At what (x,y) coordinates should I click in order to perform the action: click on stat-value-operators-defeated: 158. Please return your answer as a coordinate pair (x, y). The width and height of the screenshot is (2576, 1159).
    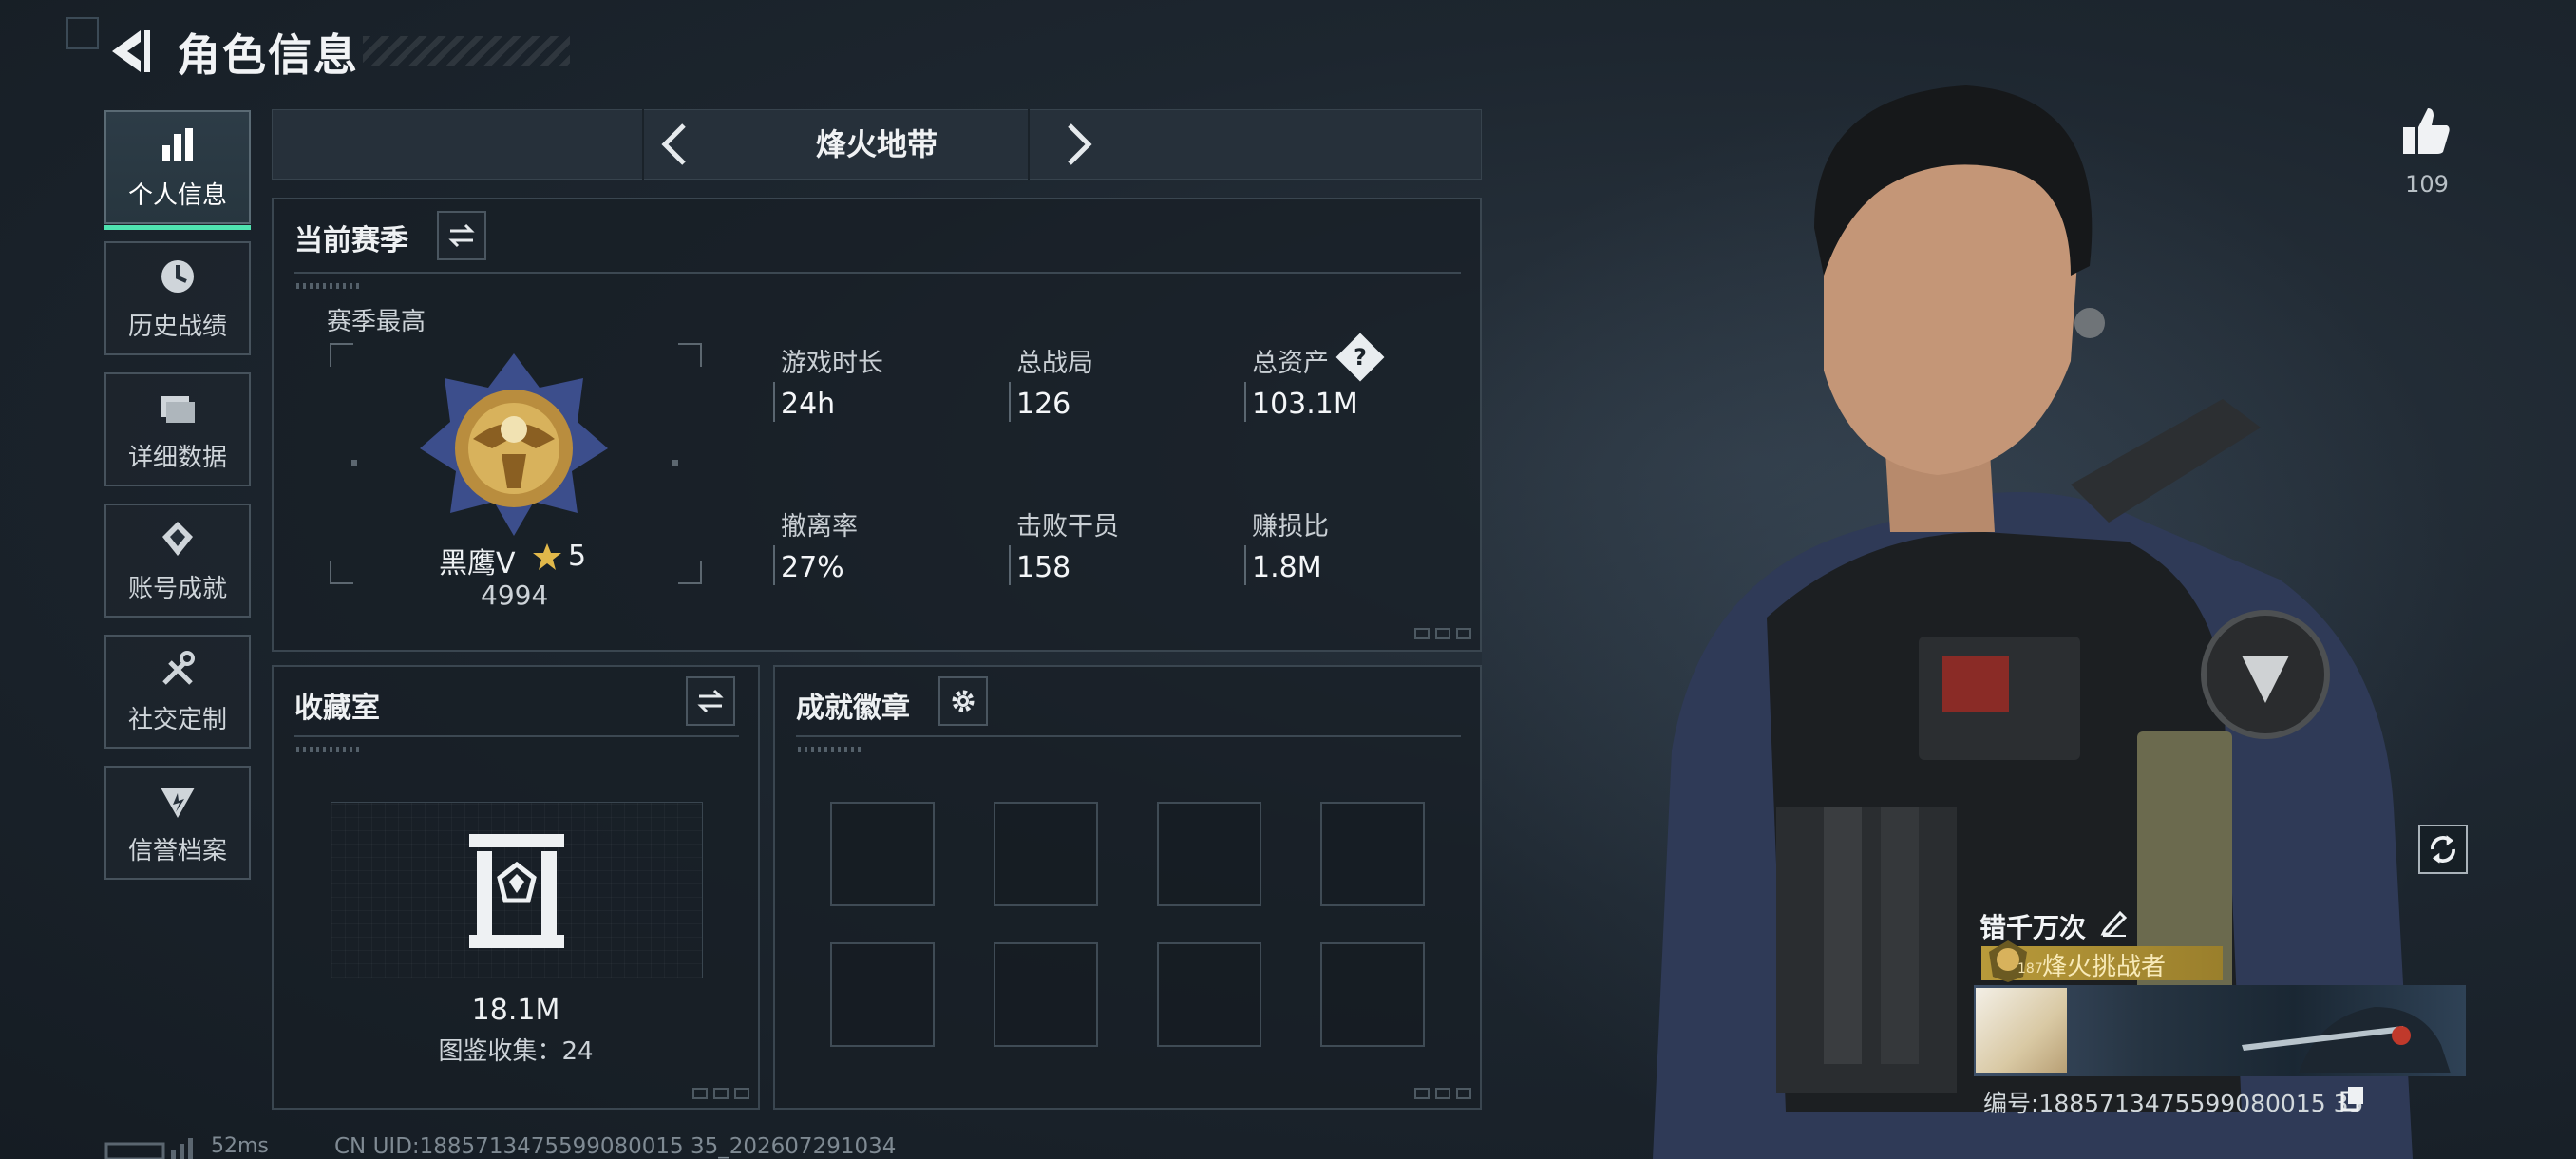
    Looking at the image, I should click on (1043, 567).